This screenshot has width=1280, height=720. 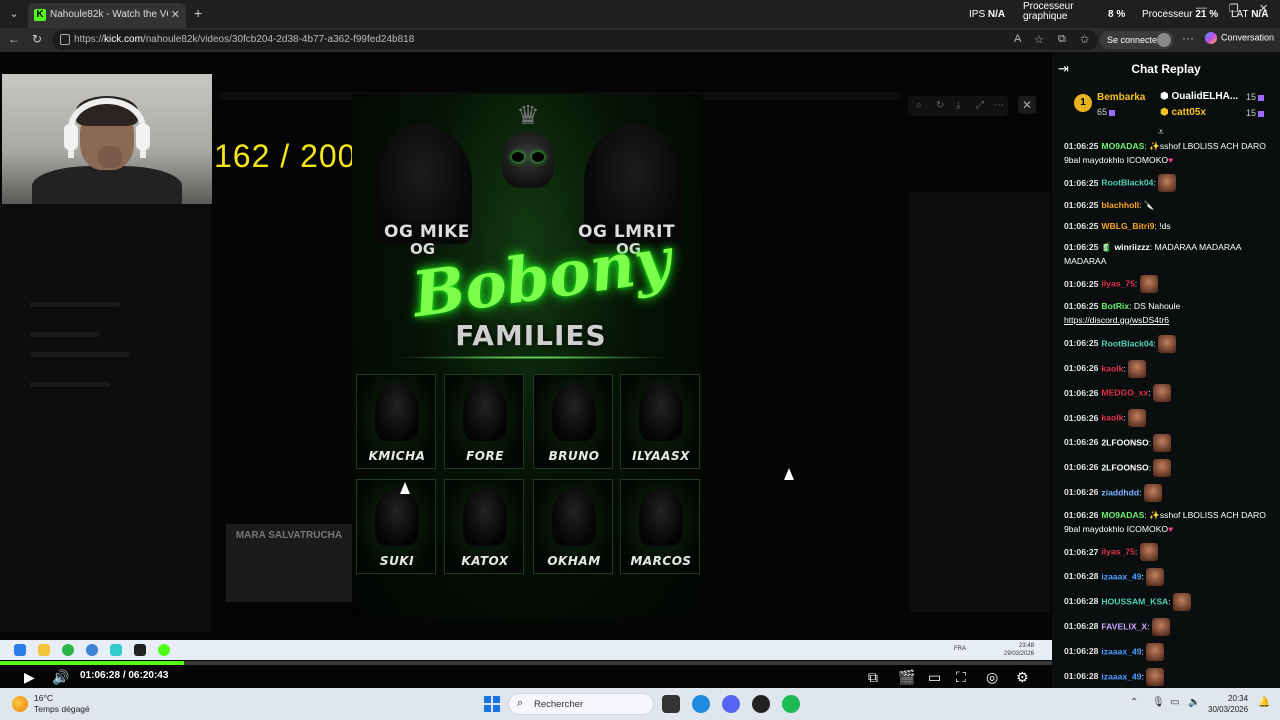 I want to click on play-icon: ▶, so click(x=29, y=677).